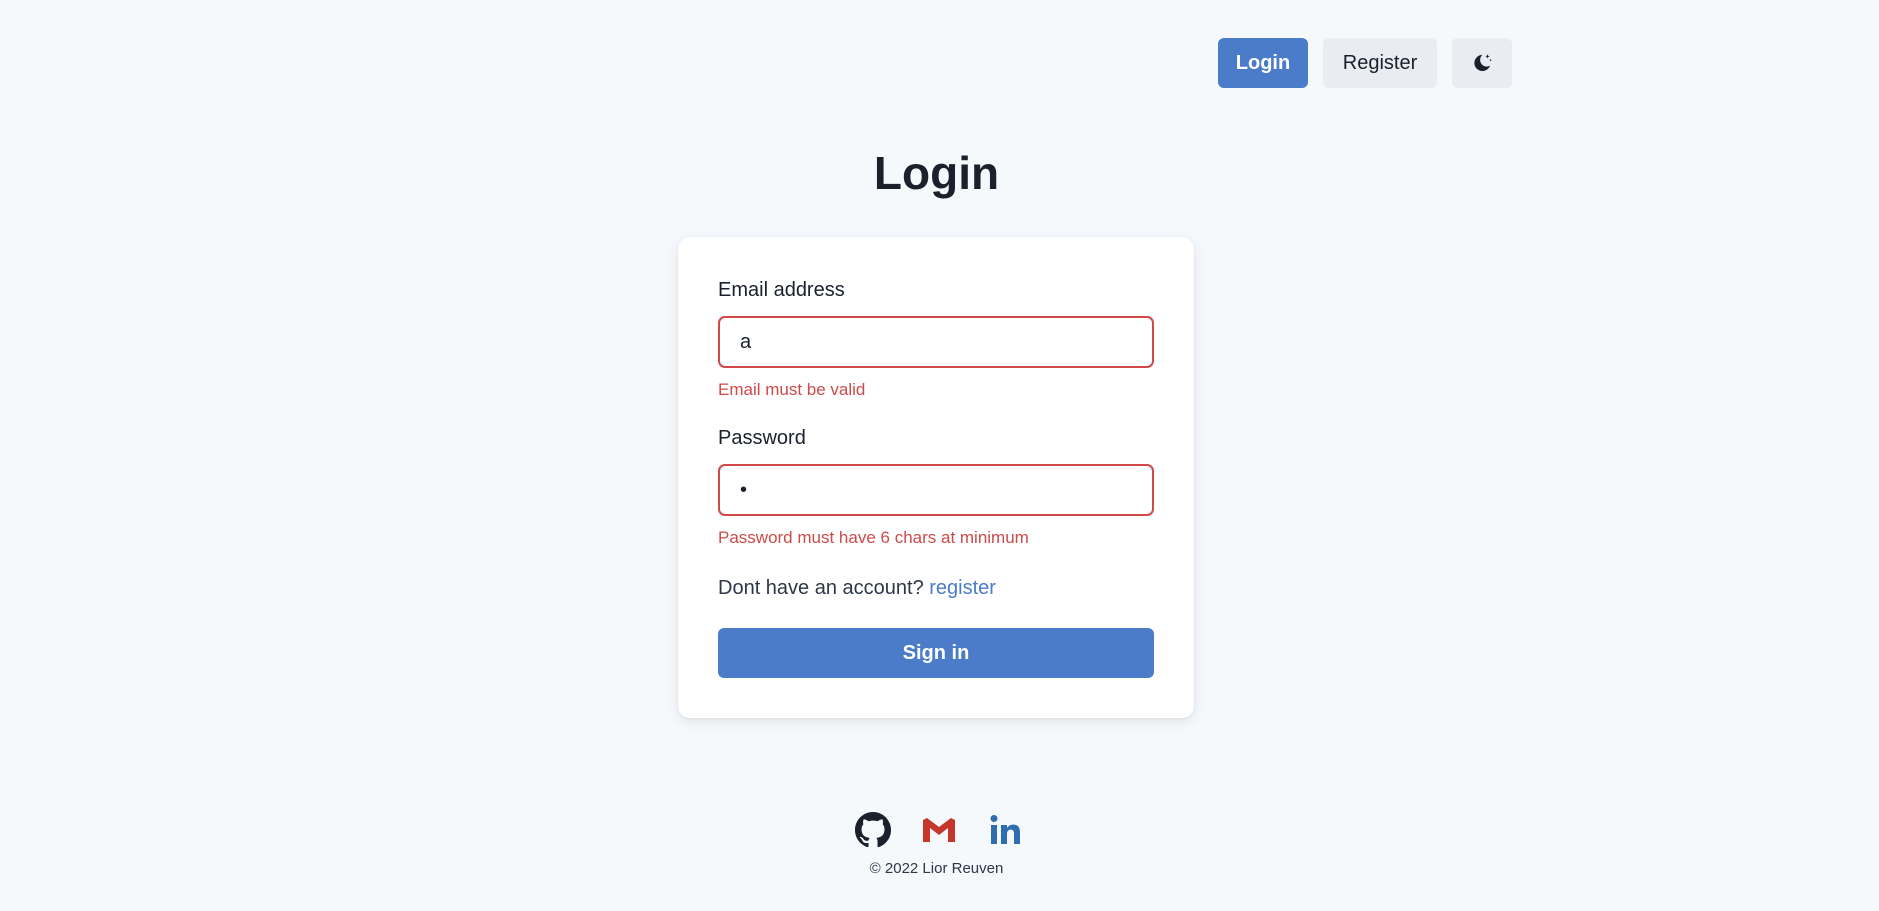  I want to click on linkedin-link, so click(1005, 830).